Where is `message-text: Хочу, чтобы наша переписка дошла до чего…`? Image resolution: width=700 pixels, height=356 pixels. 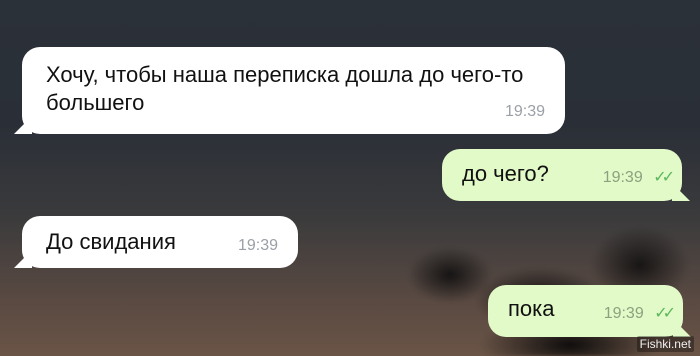 message-text: Хочу, чтобы наша переписка дошла до чего… is located at coordinates (285, 88).